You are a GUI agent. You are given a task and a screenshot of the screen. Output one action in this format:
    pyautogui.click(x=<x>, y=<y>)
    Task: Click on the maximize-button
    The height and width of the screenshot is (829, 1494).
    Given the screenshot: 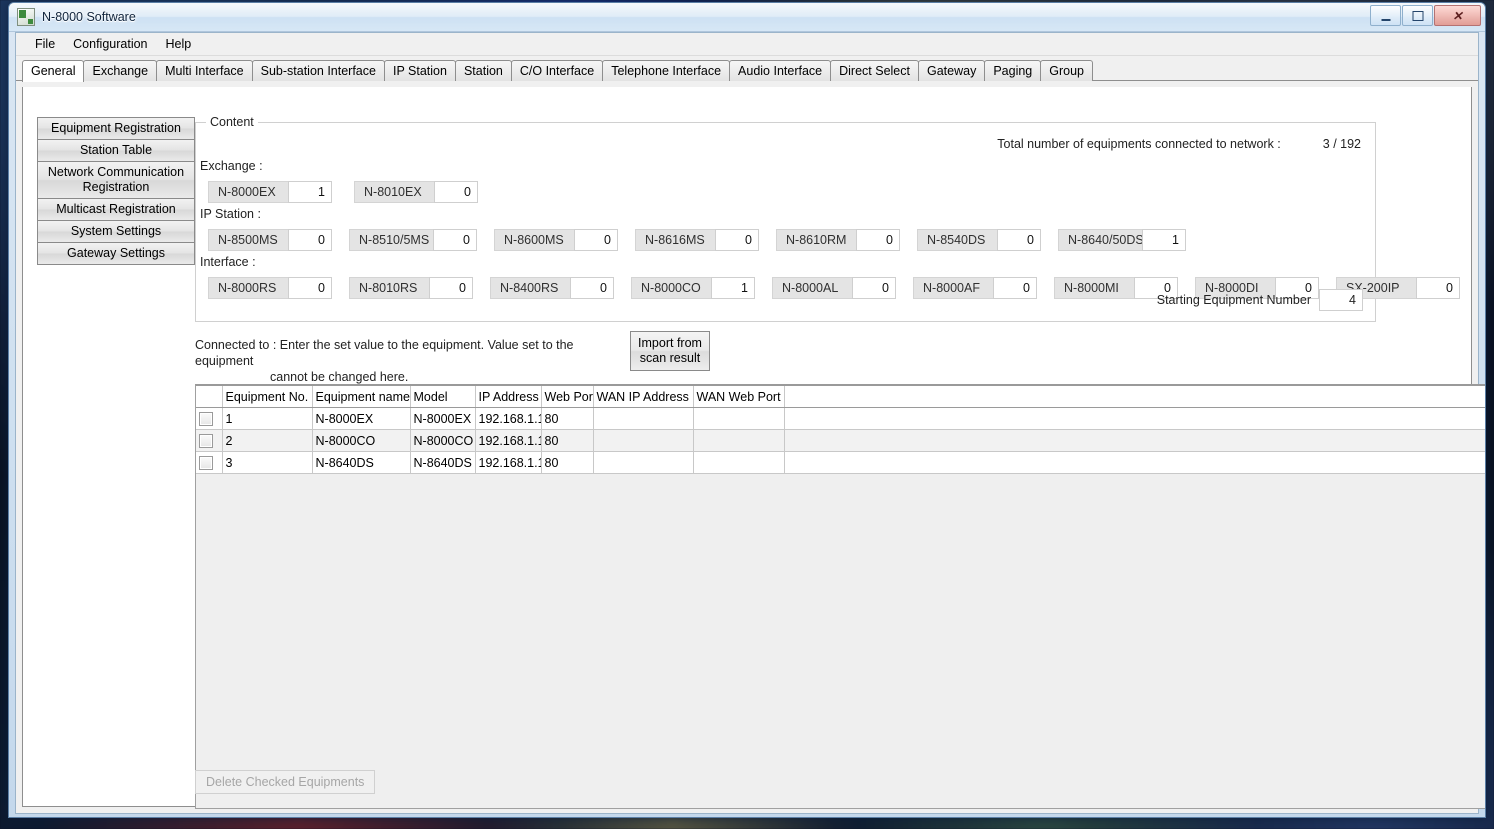 What is the action you would take?
    pyautogui.click(x=1417, y=15)
    